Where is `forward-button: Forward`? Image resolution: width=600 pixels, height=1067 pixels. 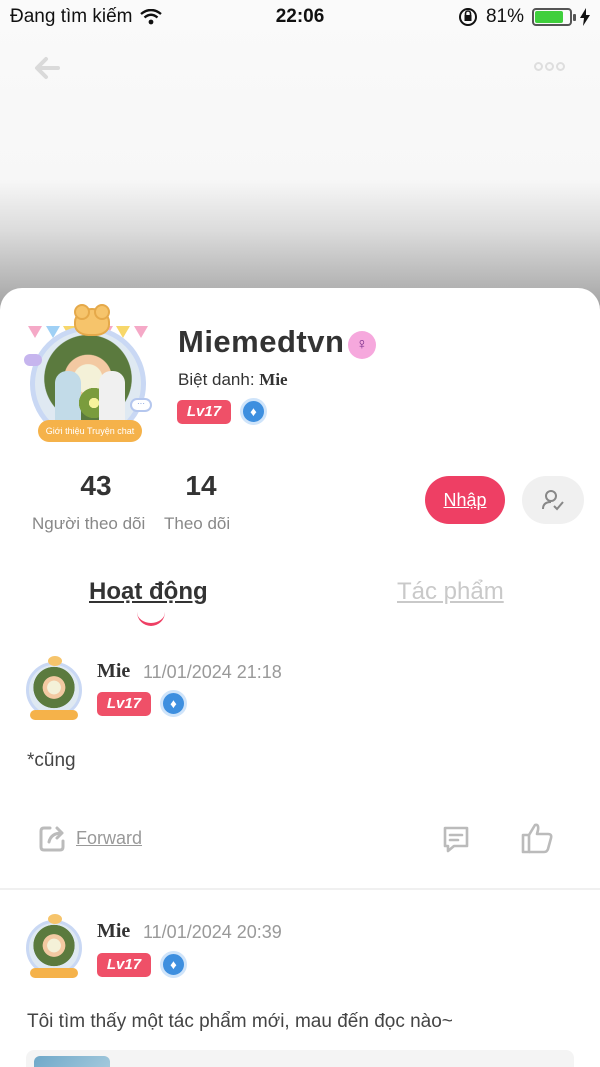
forward-button: Forward is located at coordinates (89, 838).